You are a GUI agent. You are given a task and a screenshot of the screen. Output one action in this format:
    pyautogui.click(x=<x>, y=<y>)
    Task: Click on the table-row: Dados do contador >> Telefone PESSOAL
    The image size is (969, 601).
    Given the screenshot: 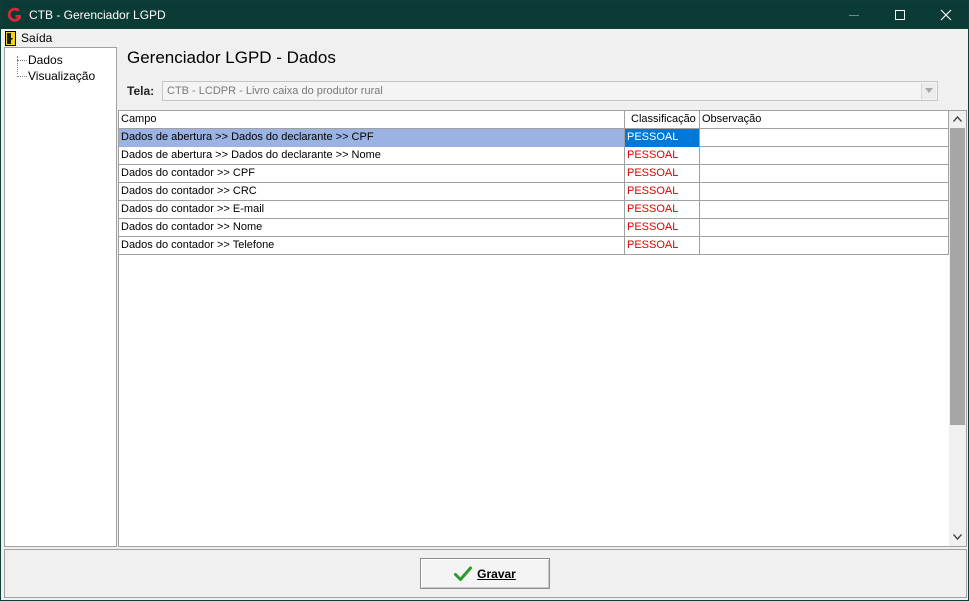 What is the action you would take?
    pyautogui.click(x=534, y=246)
    